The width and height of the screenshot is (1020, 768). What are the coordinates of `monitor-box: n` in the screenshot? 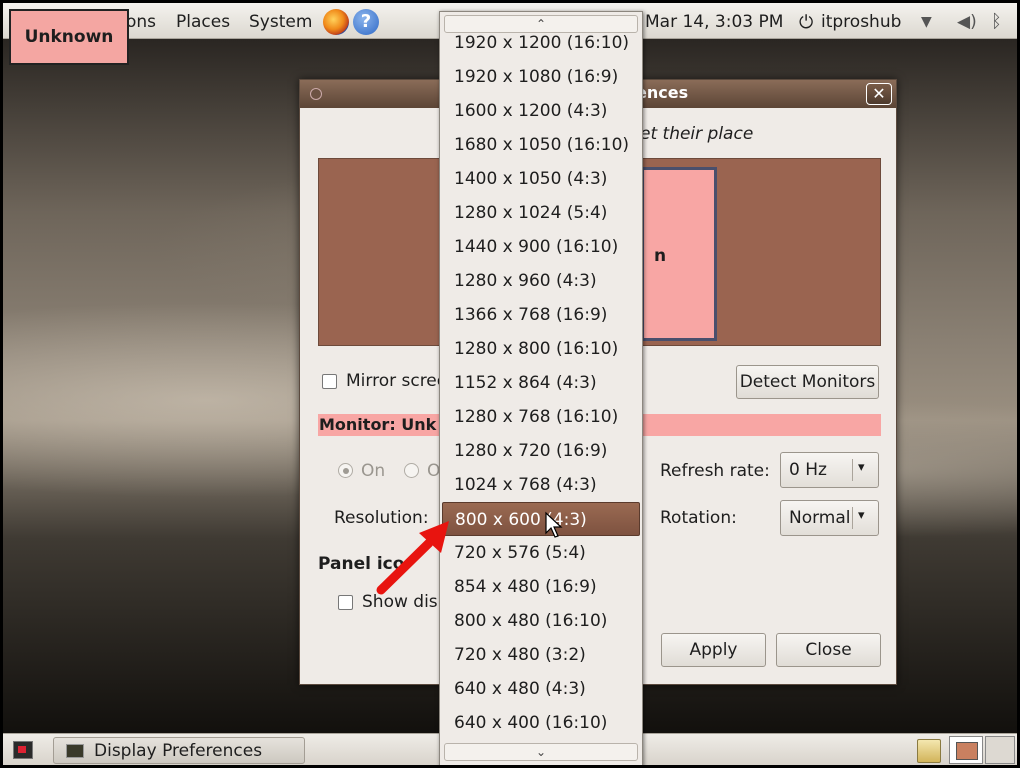 It's located at (679, 254).